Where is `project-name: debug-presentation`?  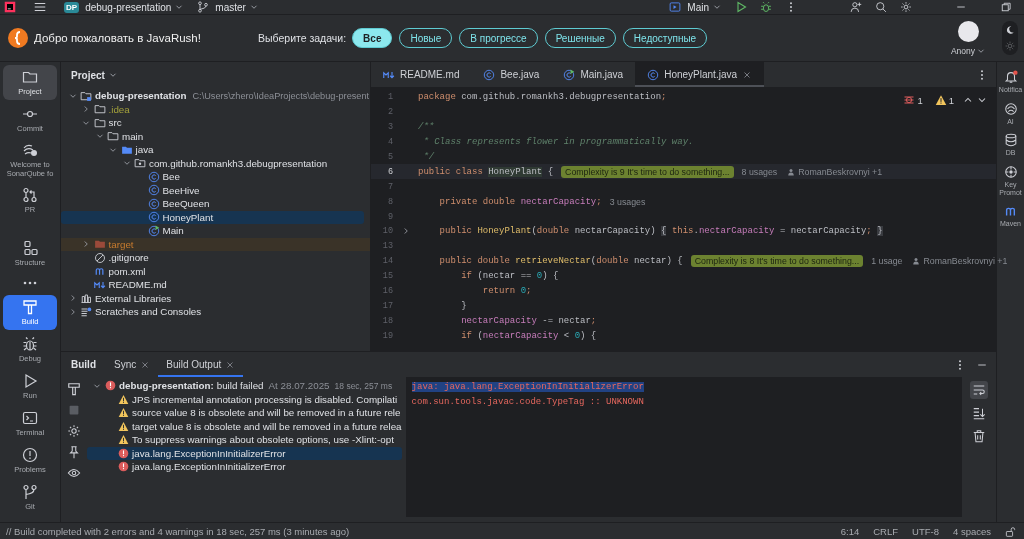 project-name: debug-presentation is located at coordinates (128, 7).